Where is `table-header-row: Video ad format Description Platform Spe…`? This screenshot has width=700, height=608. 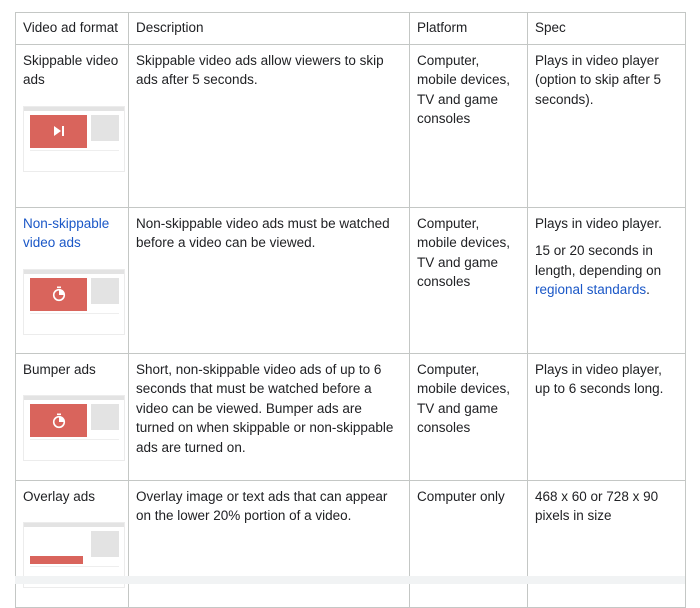 table-header-row: Video ad format Description Platform Spe… is located at coordinates (350, 28).